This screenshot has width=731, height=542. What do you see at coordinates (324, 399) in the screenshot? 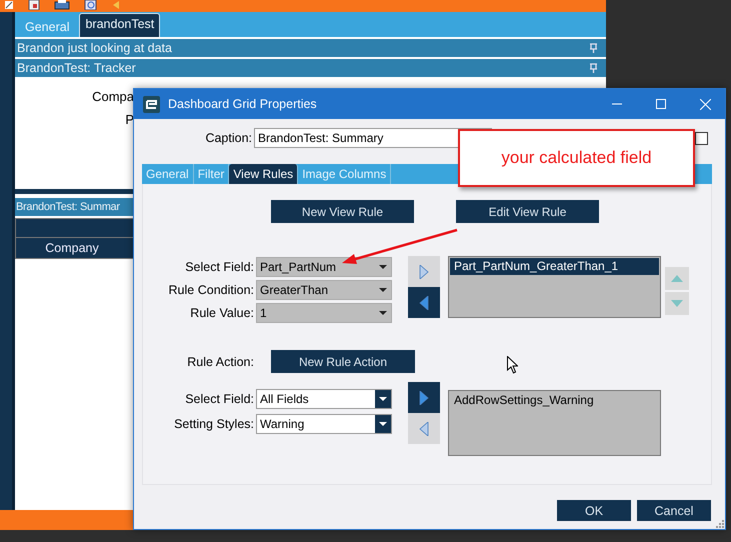
I see `dropdown: All Fields` at bounding box center [324, 399].